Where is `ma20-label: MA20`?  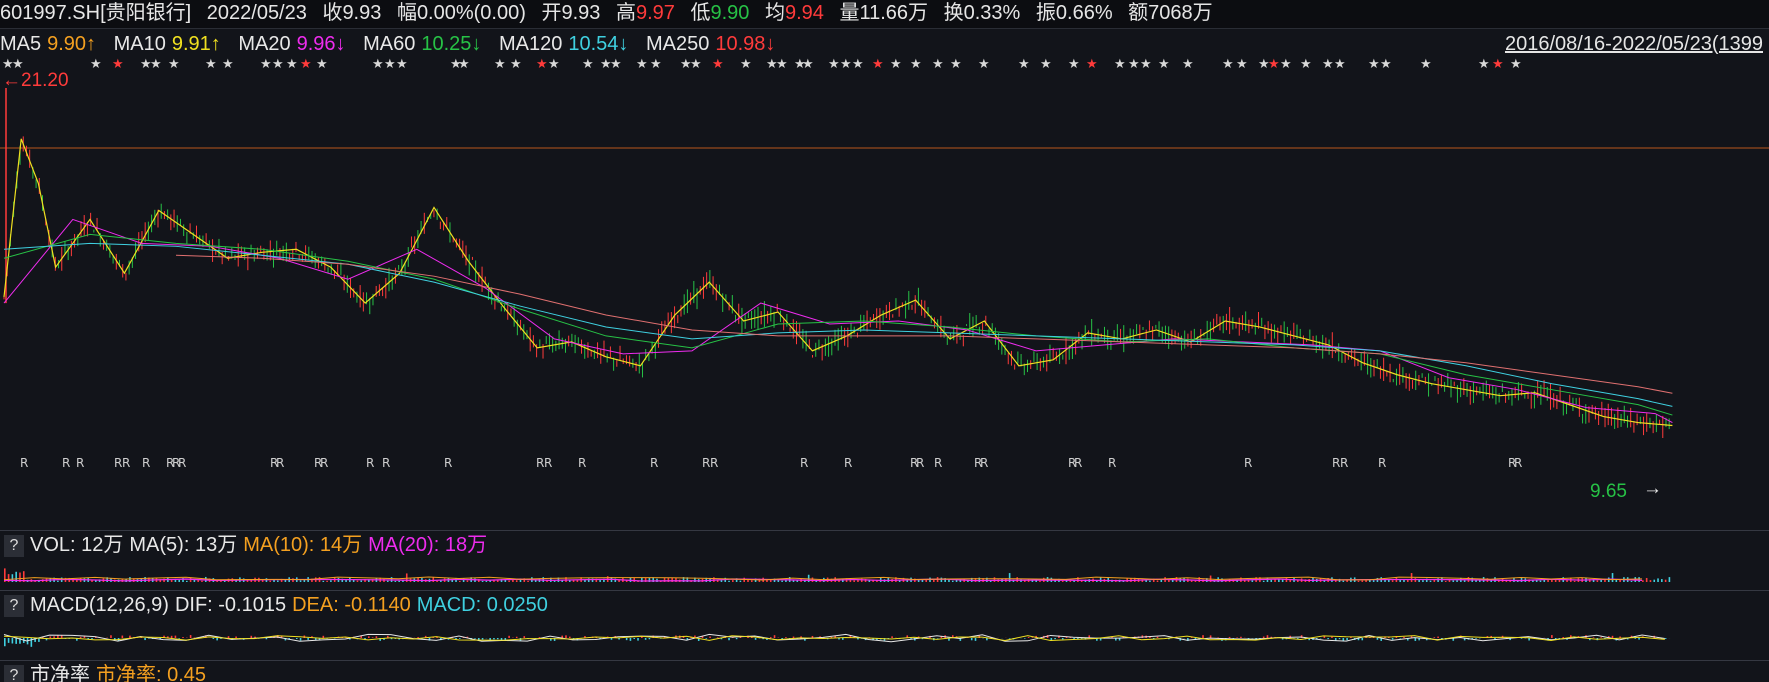 ma20-label: MA20 is located at coordinates (264, 44).